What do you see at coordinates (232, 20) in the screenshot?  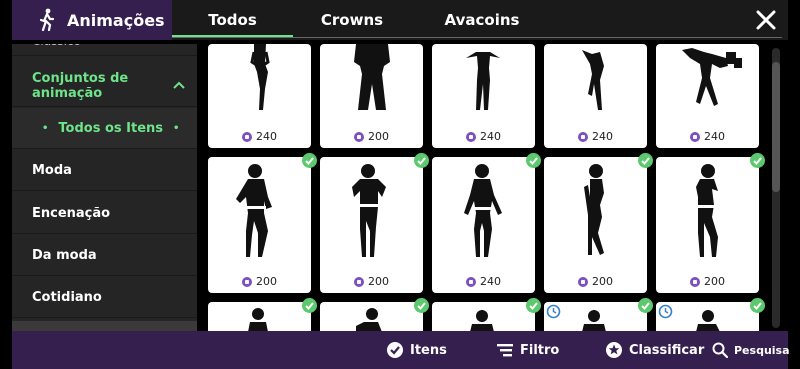 I see `tab-todos: Todos` at bounding box center [232, 20].